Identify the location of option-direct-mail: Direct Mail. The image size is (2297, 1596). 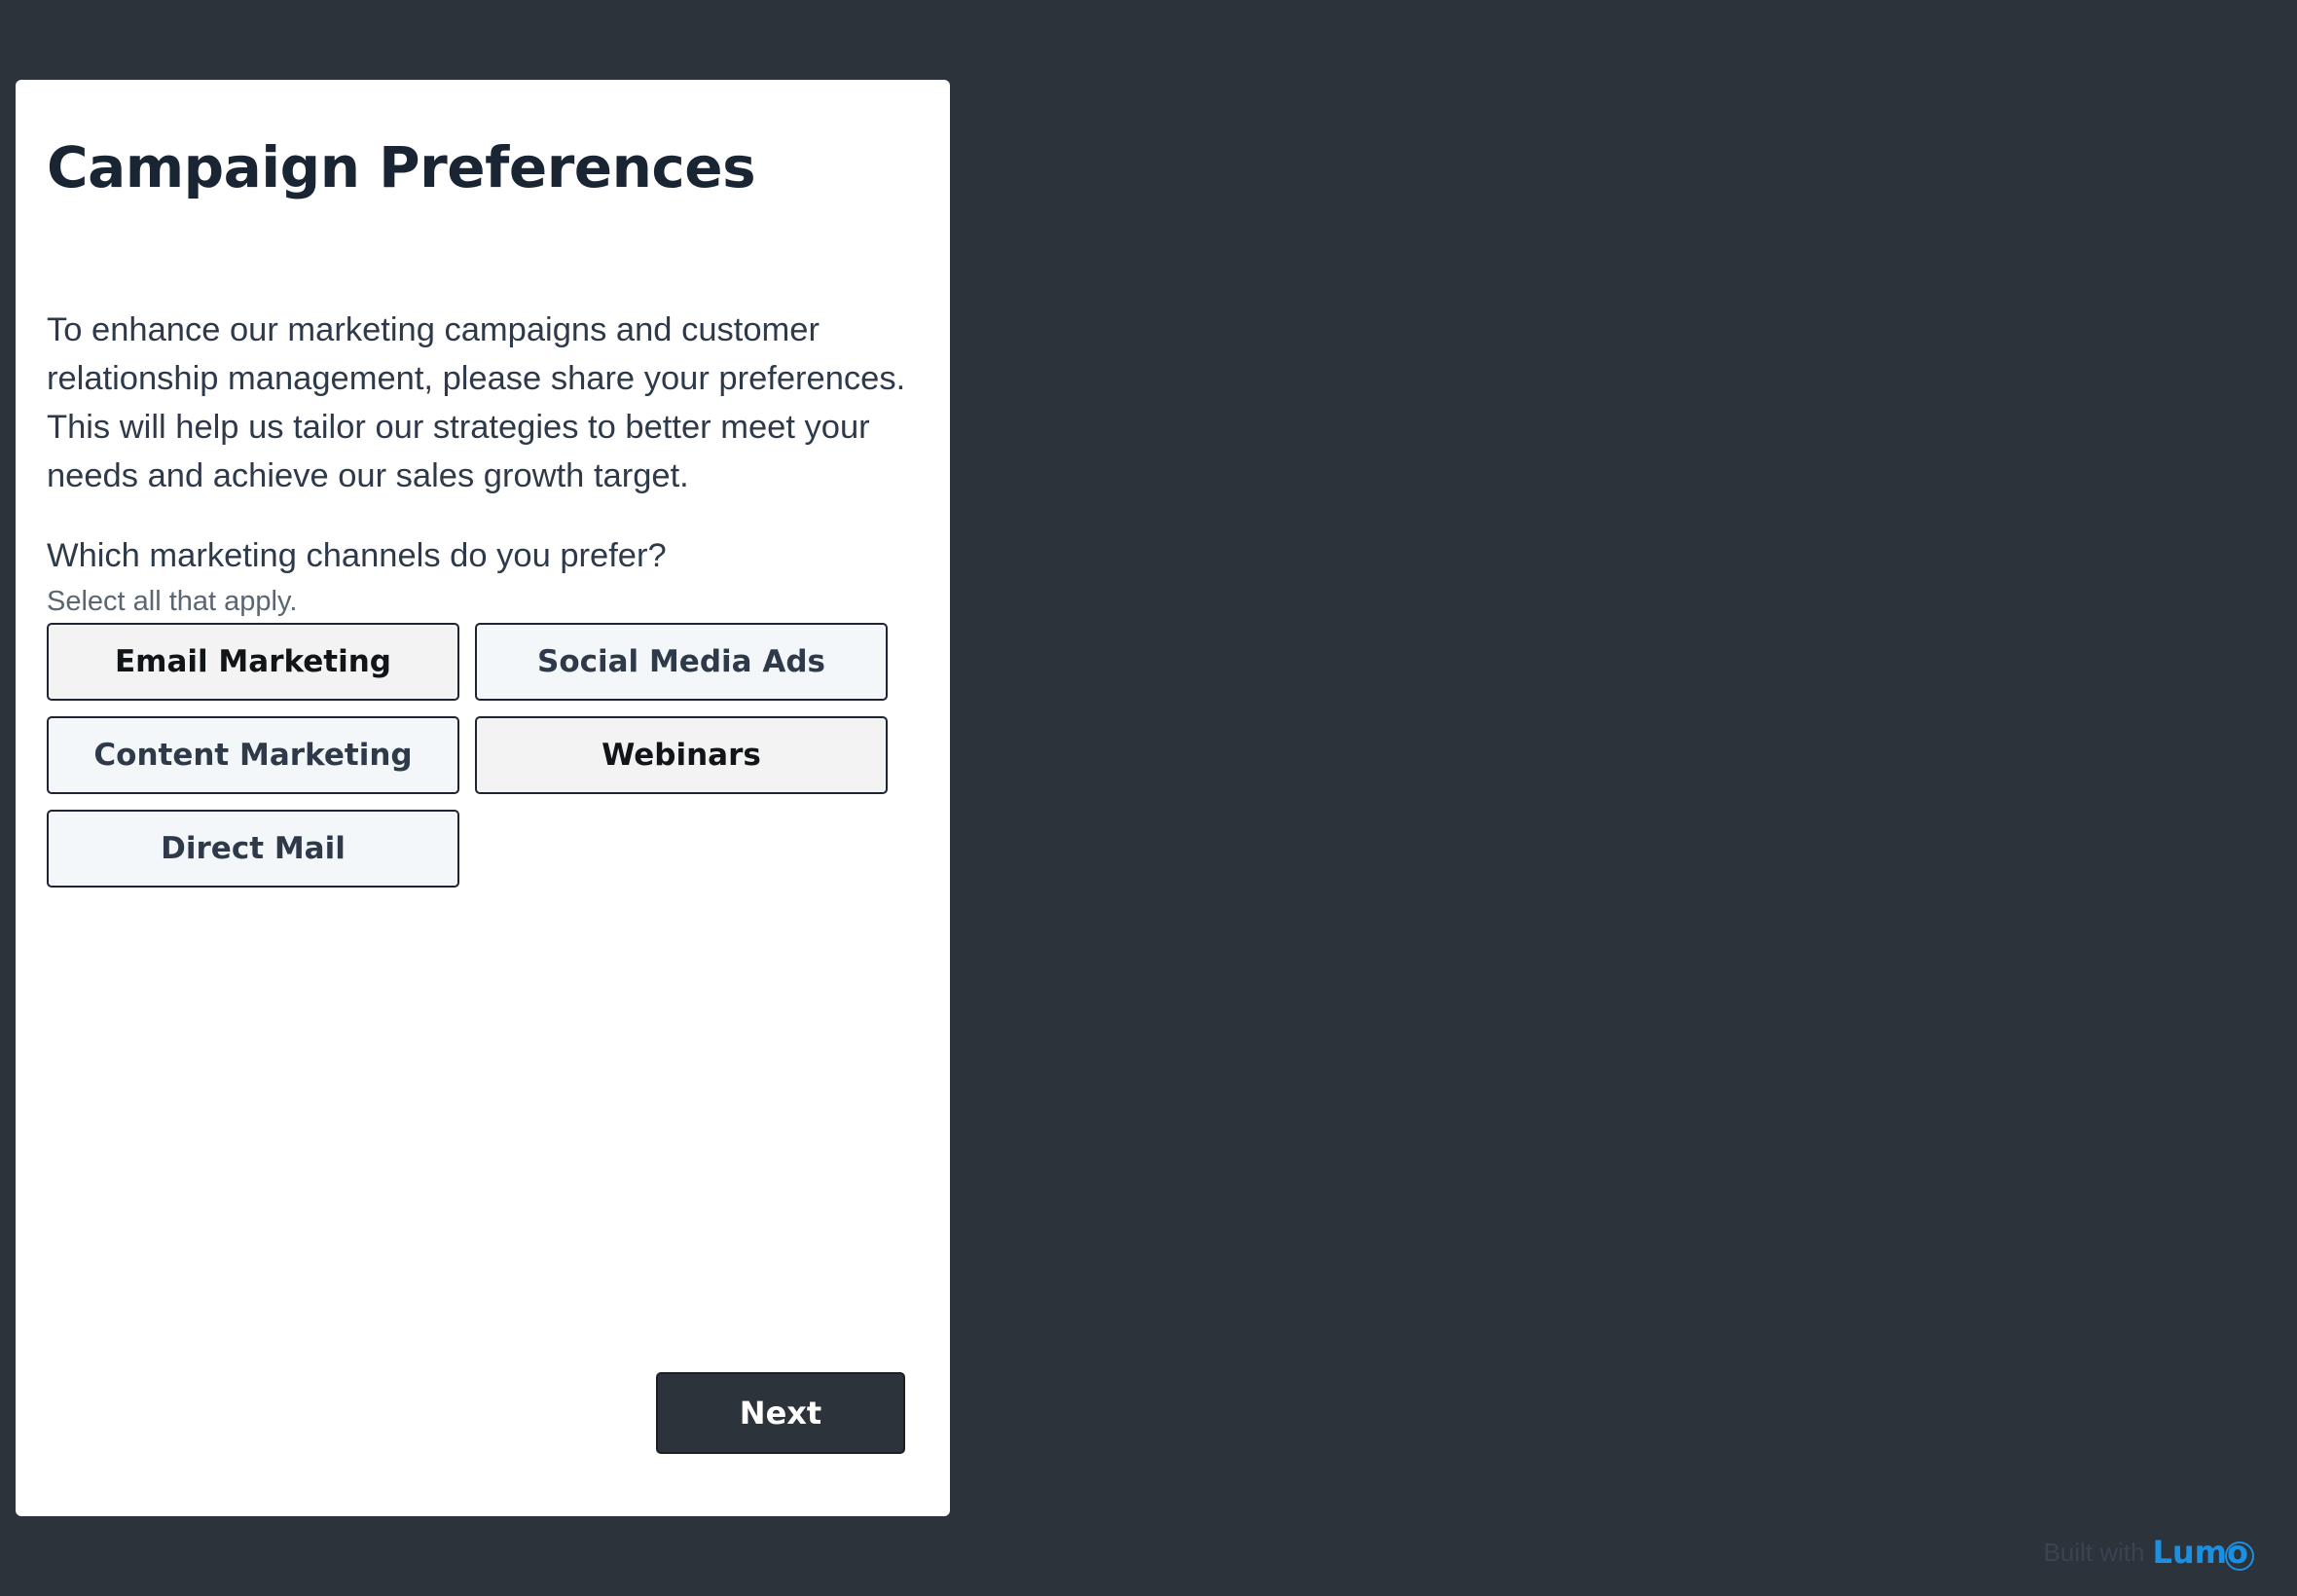
(253, 849).